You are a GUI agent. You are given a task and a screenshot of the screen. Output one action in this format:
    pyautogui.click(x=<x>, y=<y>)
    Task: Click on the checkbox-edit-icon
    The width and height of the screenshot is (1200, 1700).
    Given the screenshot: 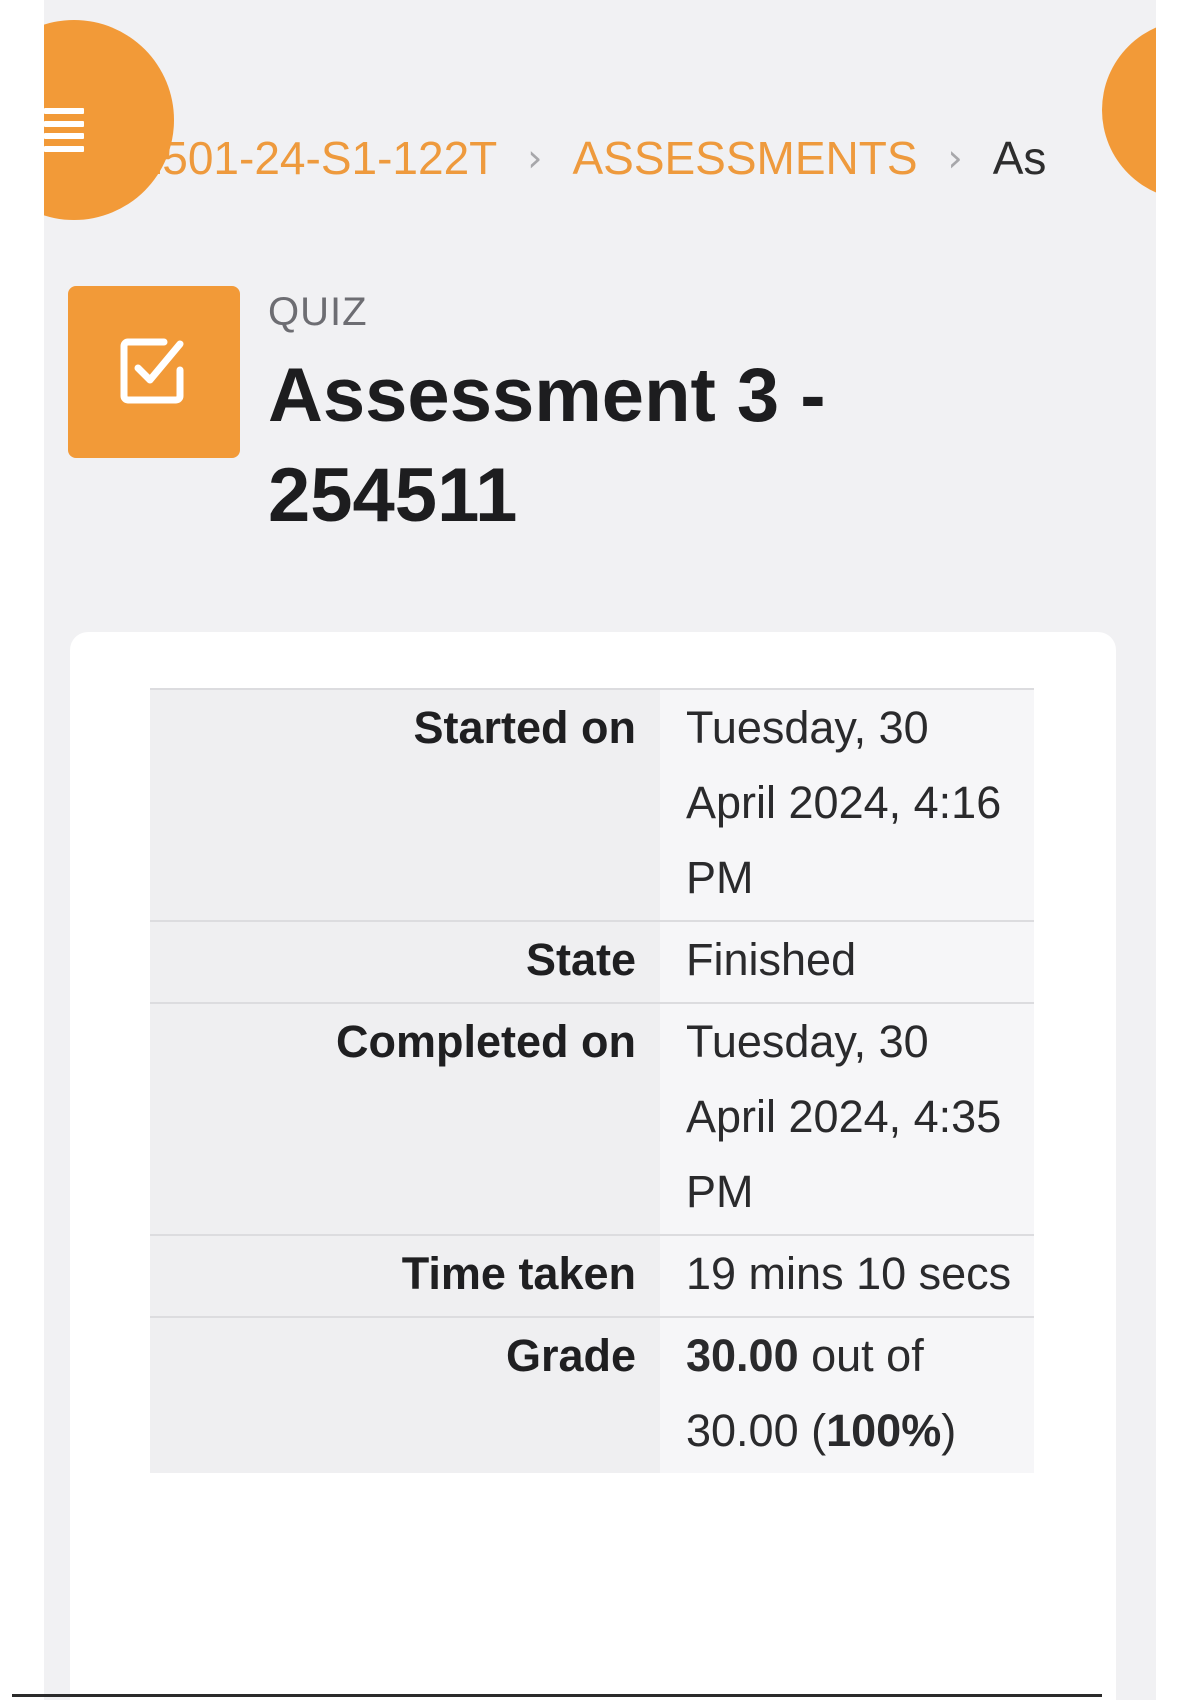 What is the action you would take?
    pyautogui.click(x=152, y=371)
    